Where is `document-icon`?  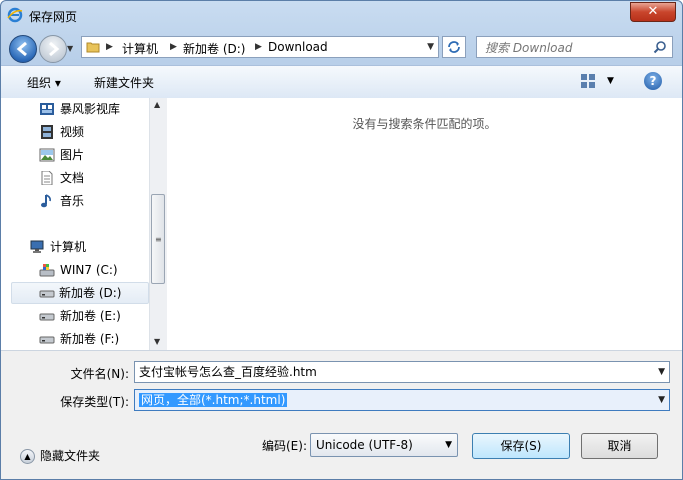 document-icon is located at coordinates (47, 178).